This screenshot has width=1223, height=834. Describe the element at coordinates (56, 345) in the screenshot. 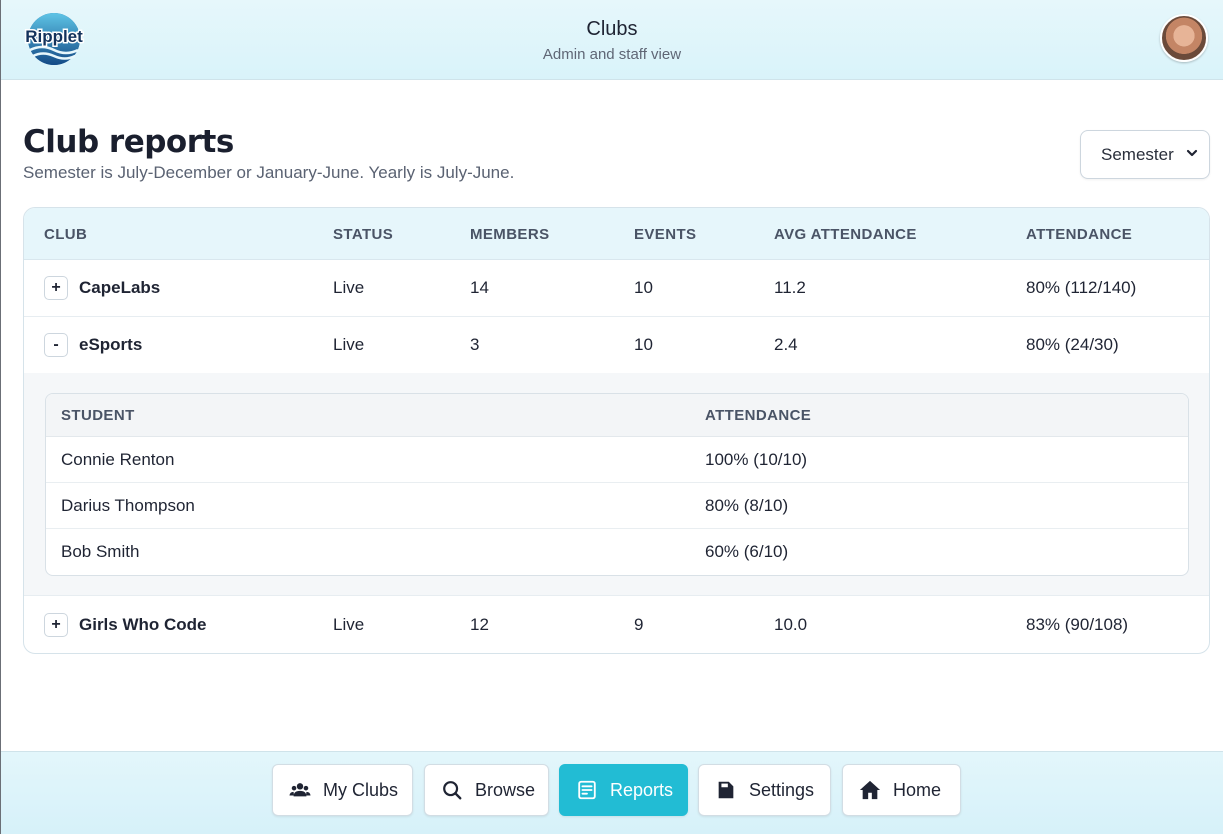

I see `collapse-button: -` at that location.